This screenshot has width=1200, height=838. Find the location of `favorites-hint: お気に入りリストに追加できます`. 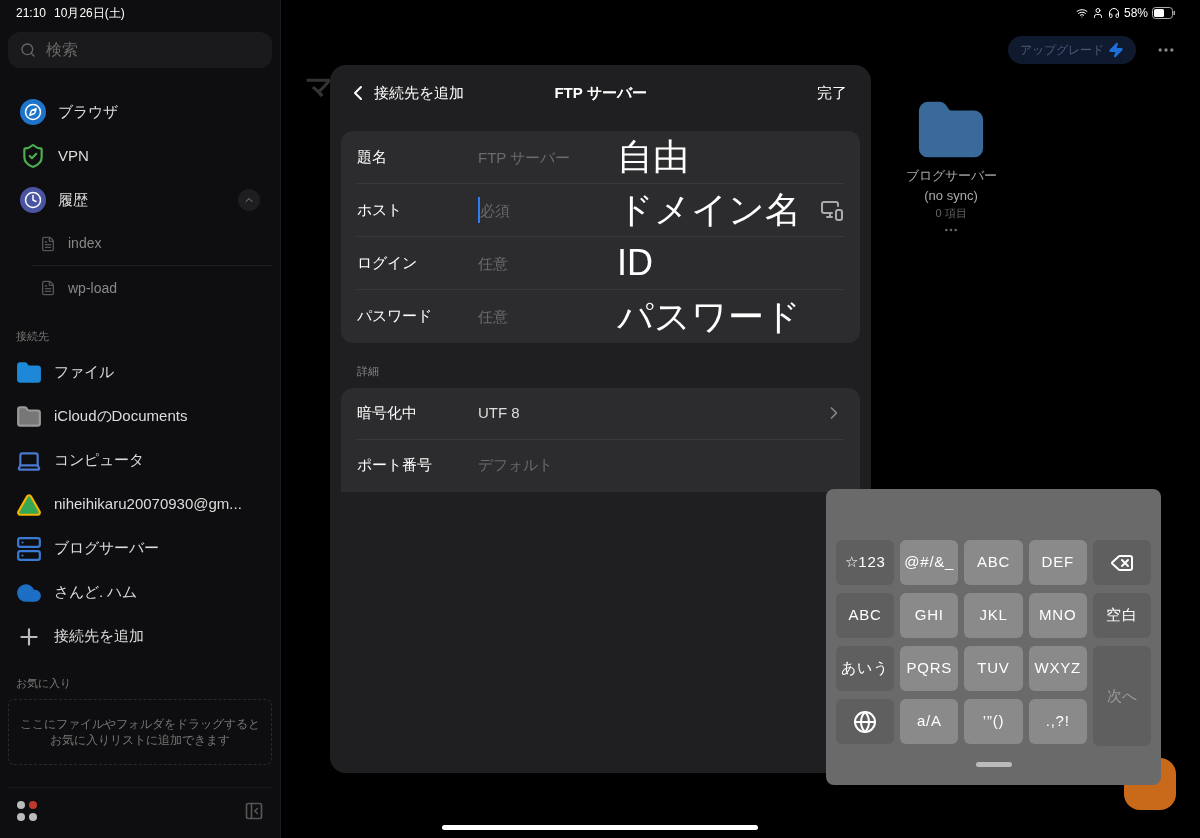

favorites-hint: お気に入りリストに追加できます is located at coordinates (140, 740).